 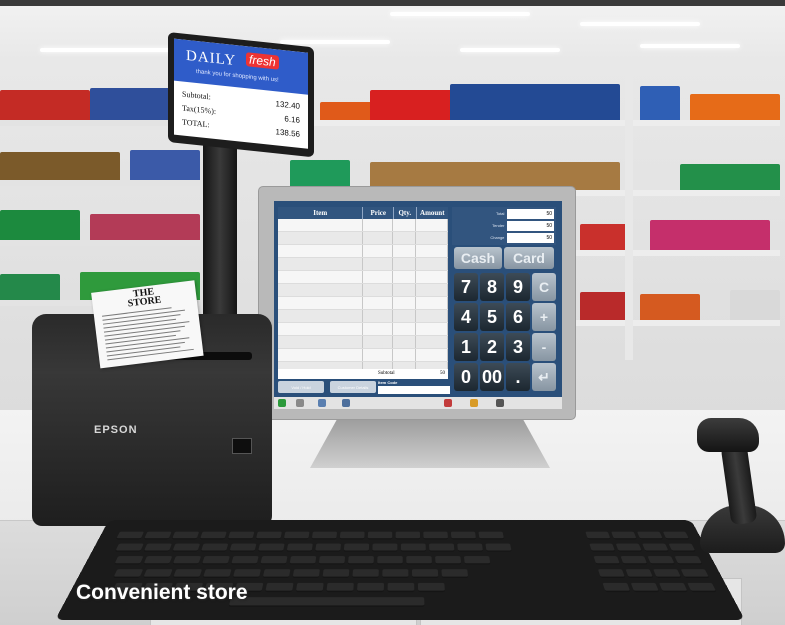 What do you see at coordinates (492, 317) in the screenshot?
I see `keypad-key: 5` at bounding box center [492, 317].